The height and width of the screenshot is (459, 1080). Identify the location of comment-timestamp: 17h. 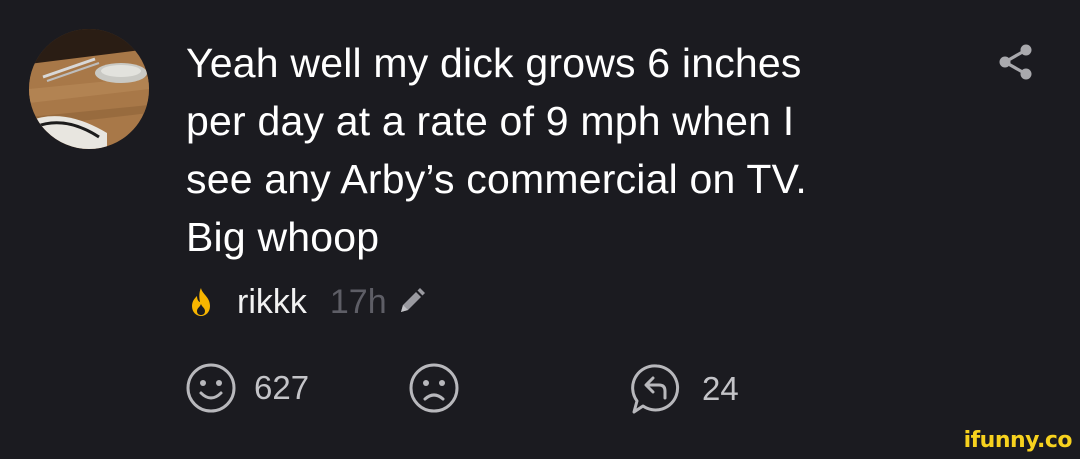
(358, 301).